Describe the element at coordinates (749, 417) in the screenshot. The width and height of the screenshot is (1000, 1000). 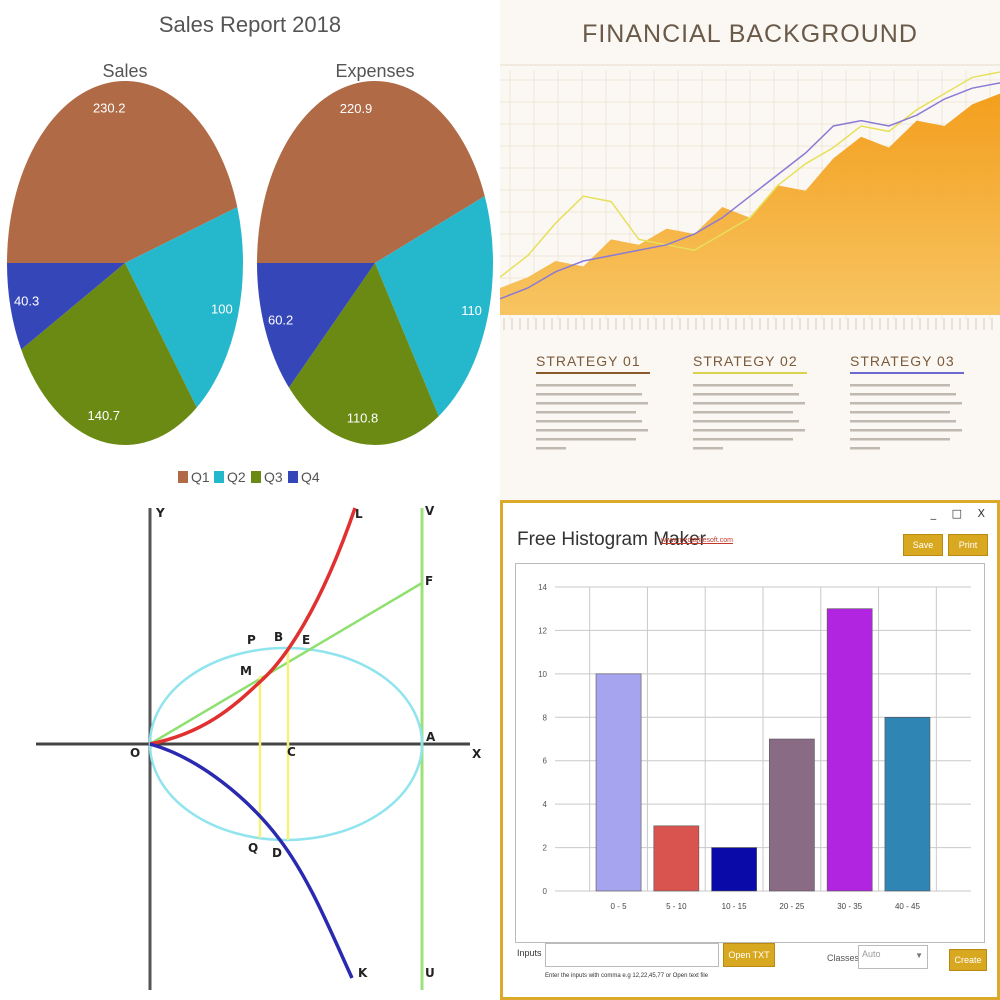
I see `strategy-02-text` at that location.